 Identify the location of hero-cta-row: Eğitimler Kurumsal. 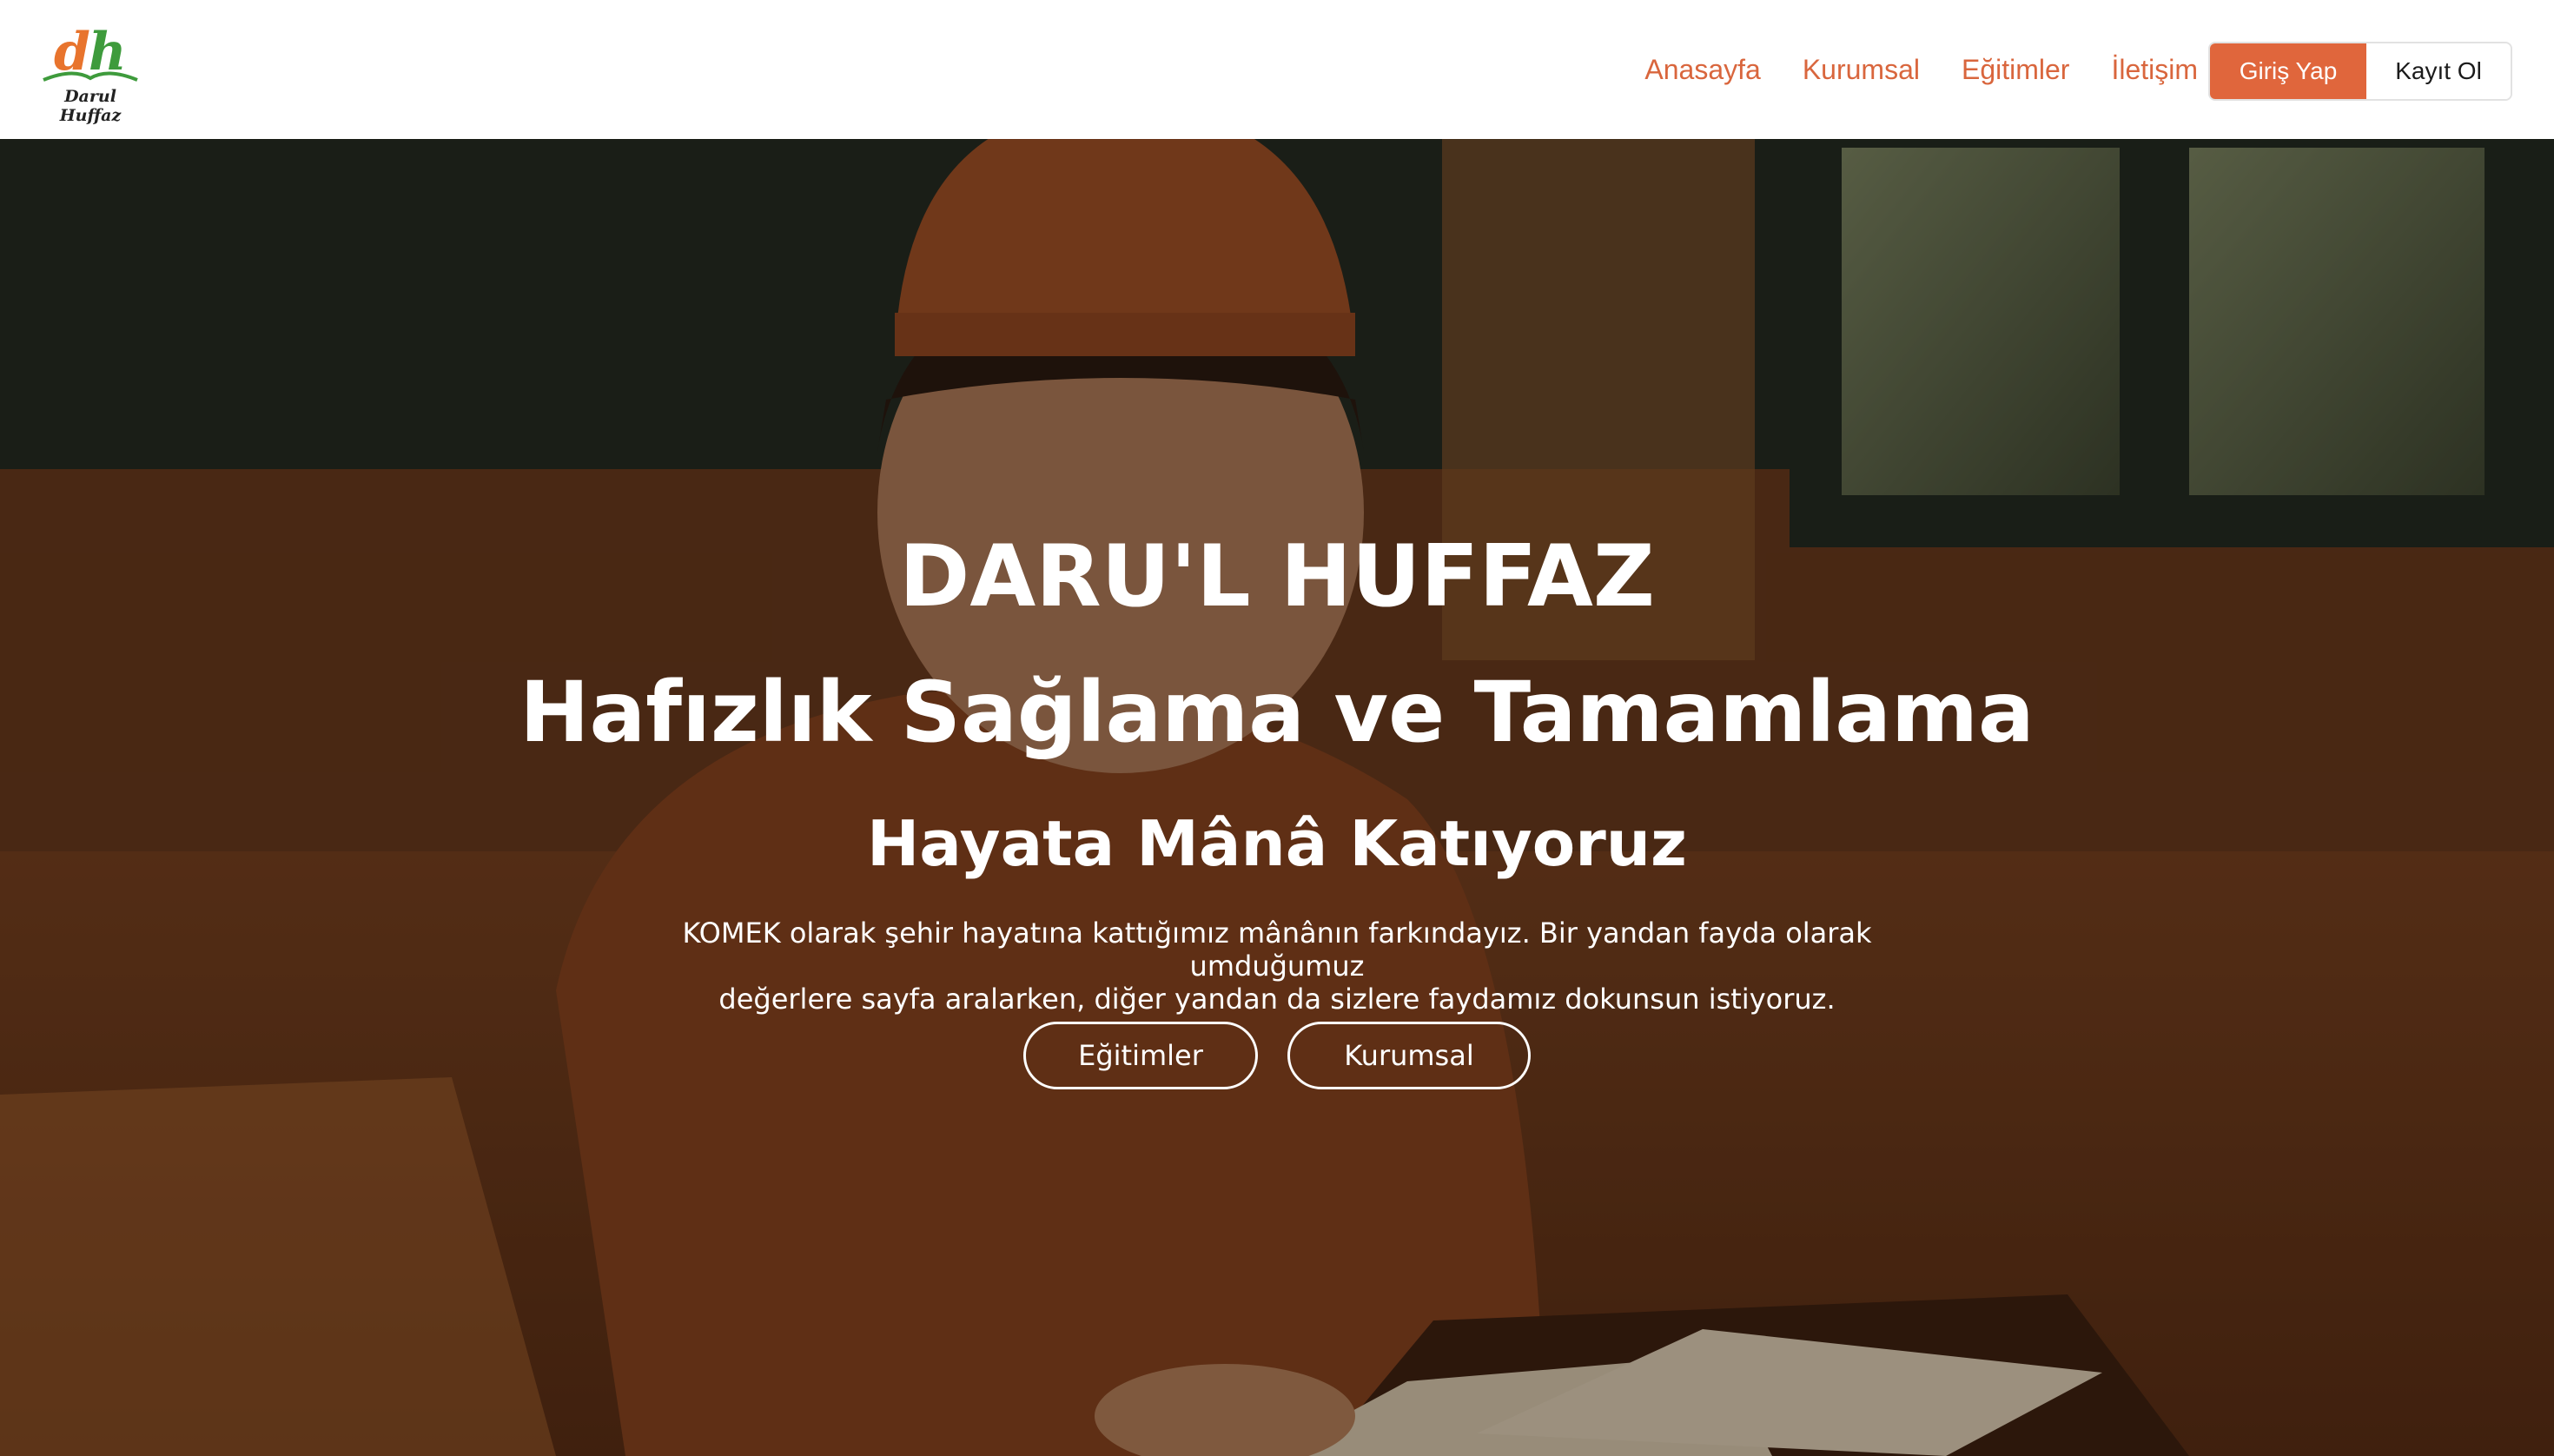
(1277, 1055).